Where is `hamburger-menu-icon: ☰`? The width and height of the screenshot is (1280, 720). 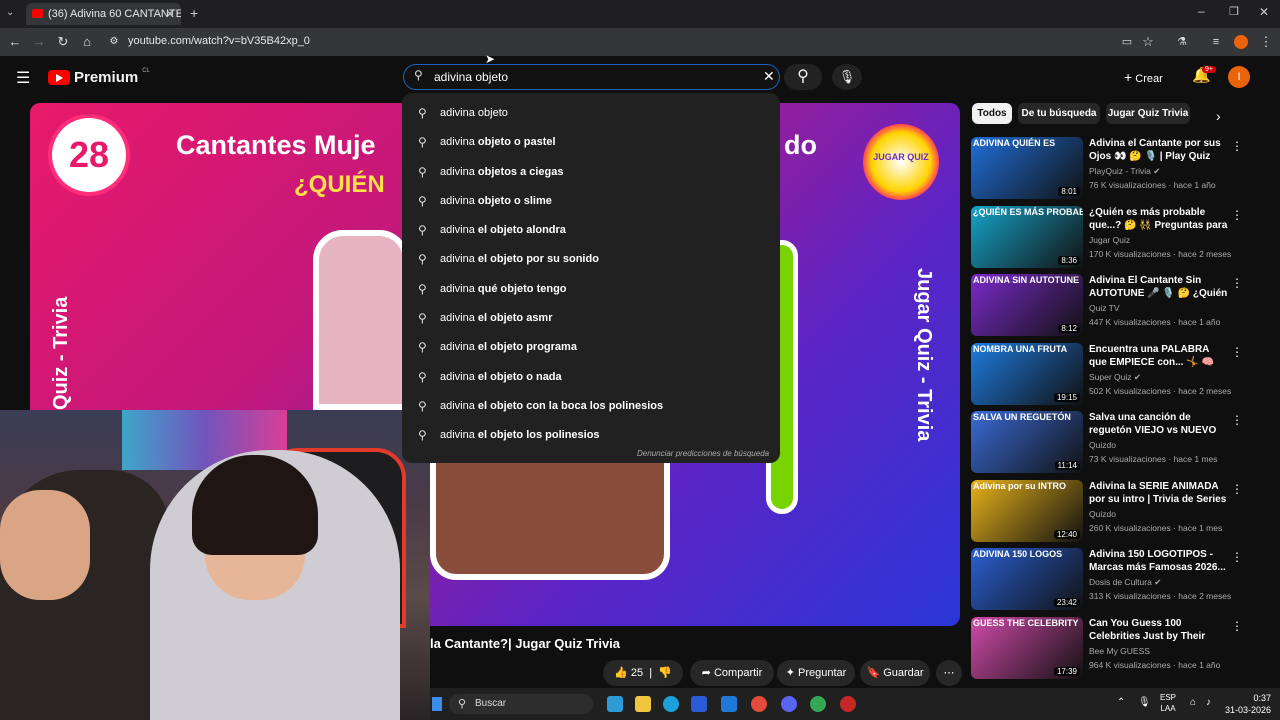 hamburger-menu-icon: ☰ is located at coordinates (23, 78).